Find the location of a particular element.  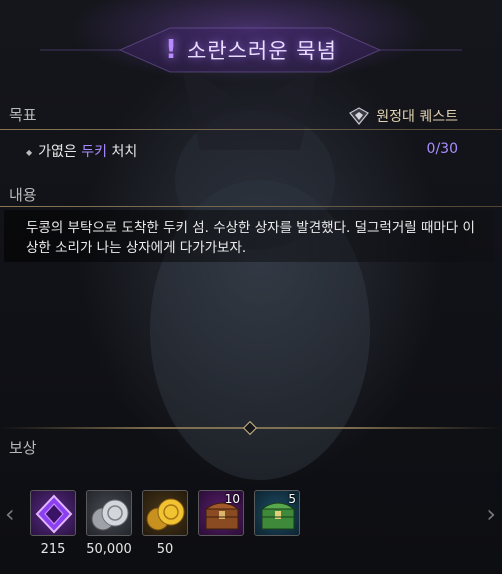

objective-target: 두키 is located at coordinates (94, 152).